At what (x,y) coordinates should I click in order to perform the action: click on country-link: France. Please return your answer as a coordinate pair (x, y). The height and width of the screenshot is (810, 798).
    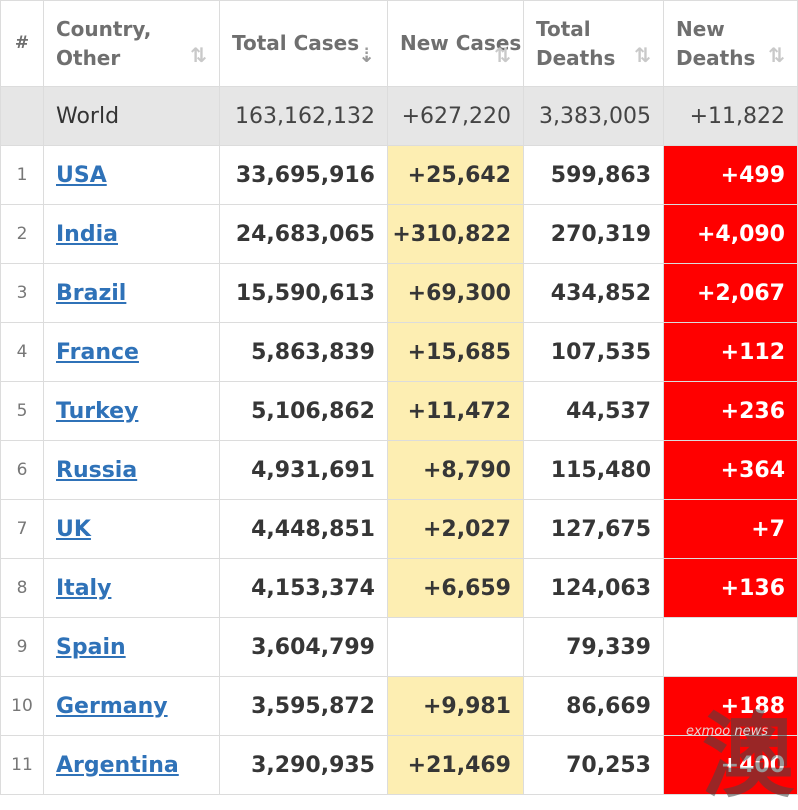
    Looking at the image, I should click on (97, 352).